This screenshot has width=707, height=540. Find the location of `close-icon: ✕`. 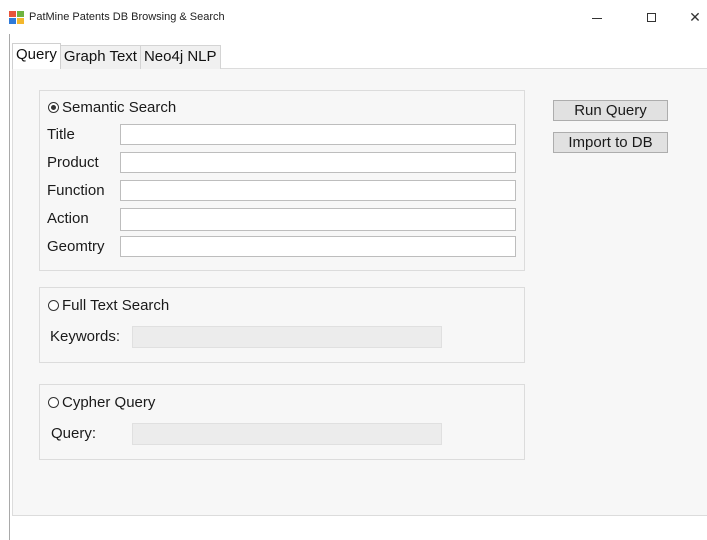

close-icon: ✕ is located at coordinates (695, 16).